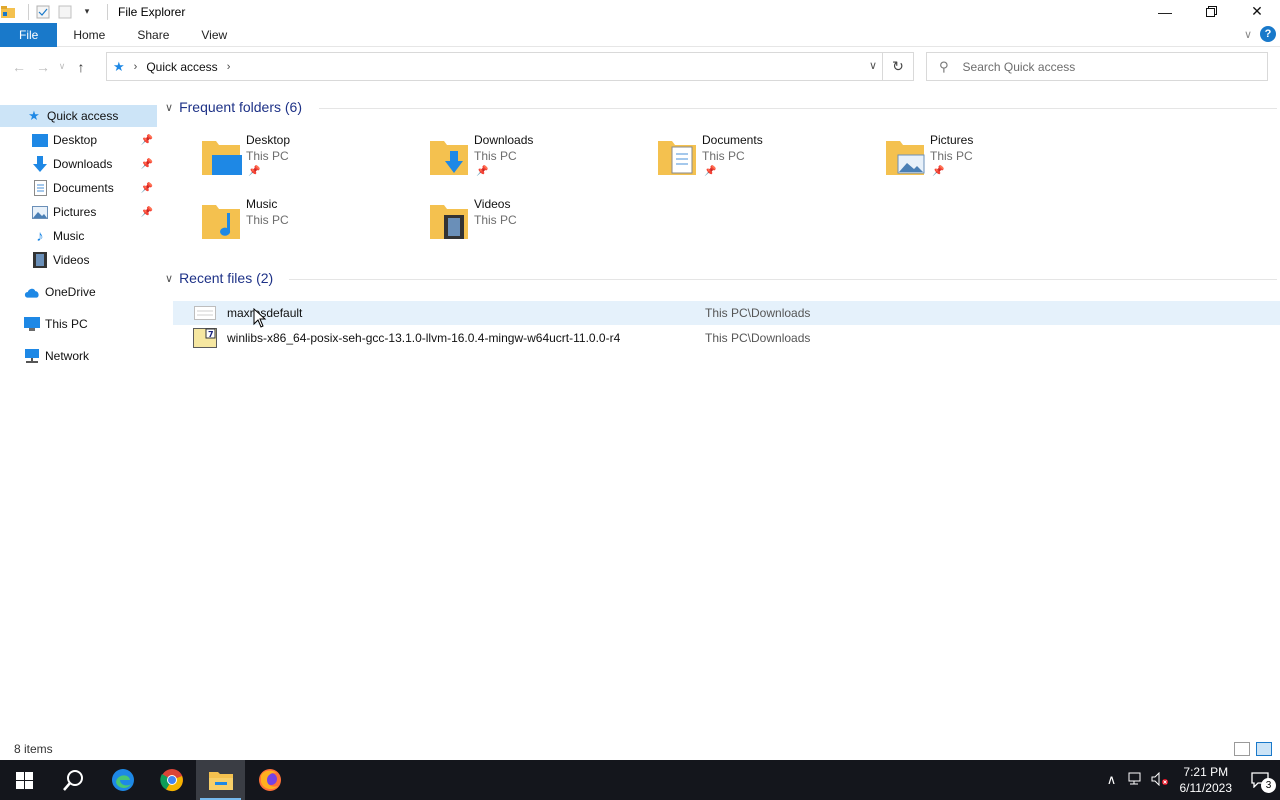 The height and width of the screenshot is (800, 1280). What do you see at coordinates (1206, 772) in the screenshot?
I see `clock-time: 7:21 PM` at bounding box center [1206, 772].